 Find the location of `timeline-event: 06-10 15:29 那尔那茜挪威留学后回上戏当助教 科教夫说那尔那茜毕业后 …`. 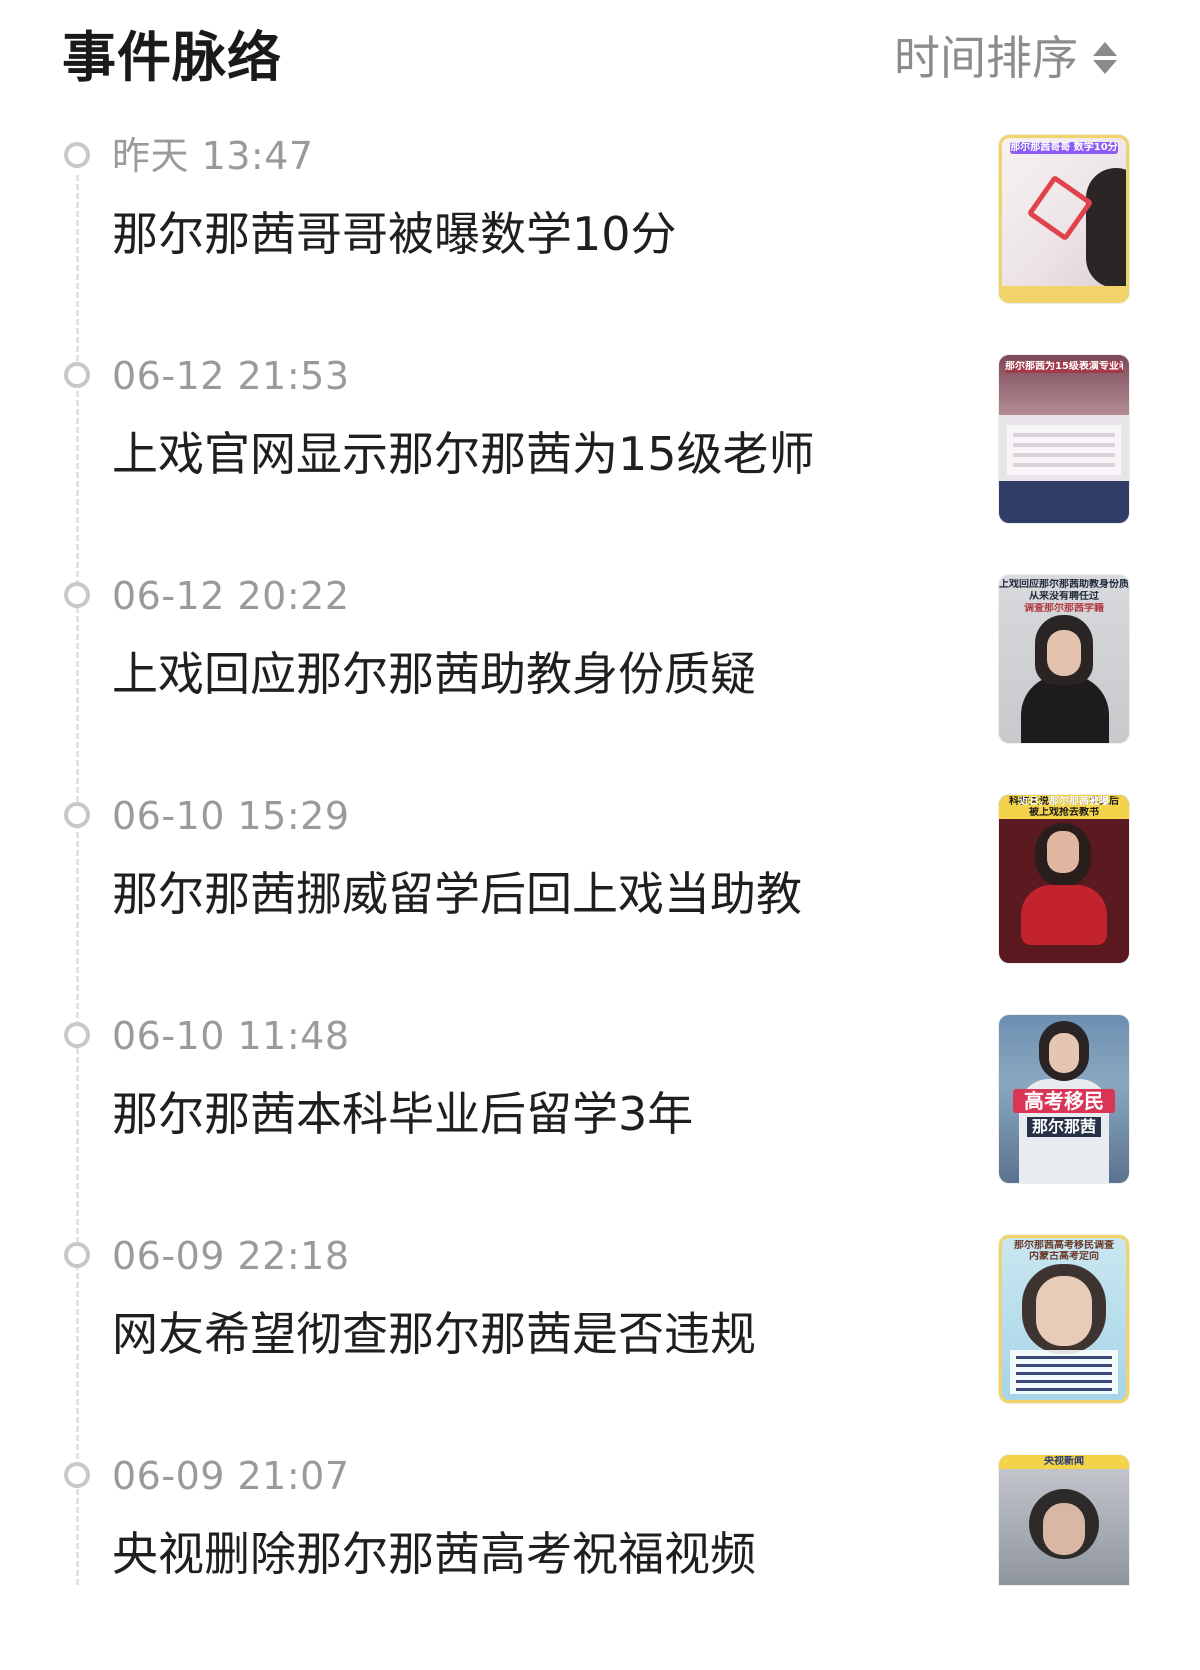

timeline-event: 06-10 15:29 那尔那茜挪威留学后回上戏当助教 科教夫说那尔那茜毕业后 … is located at coordinates (600, 900).